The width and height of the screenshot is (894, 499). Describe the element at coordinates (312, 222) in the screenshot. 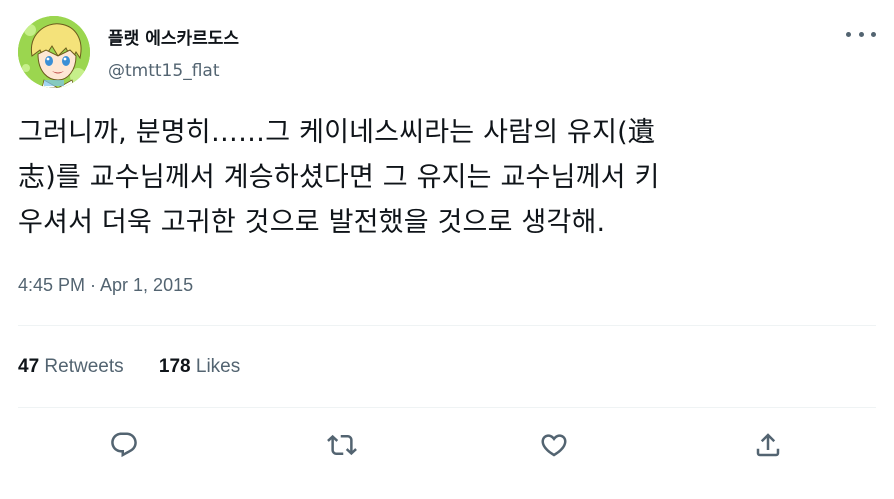

I see `tweet-line: 우셔서 더욱 고귀한 것으로 발전했을 것으로 생각해.` at that location.